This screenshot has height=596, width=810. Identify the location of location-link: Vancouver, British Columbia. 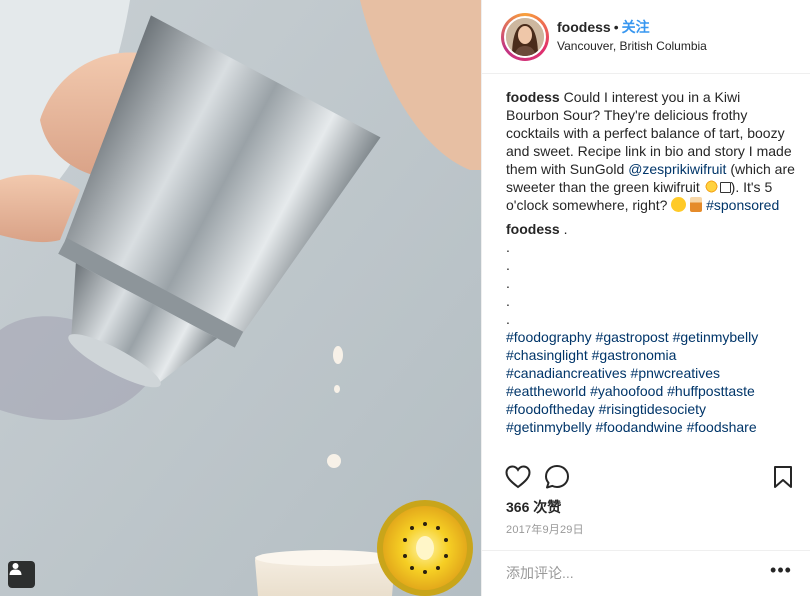
(632, 46).